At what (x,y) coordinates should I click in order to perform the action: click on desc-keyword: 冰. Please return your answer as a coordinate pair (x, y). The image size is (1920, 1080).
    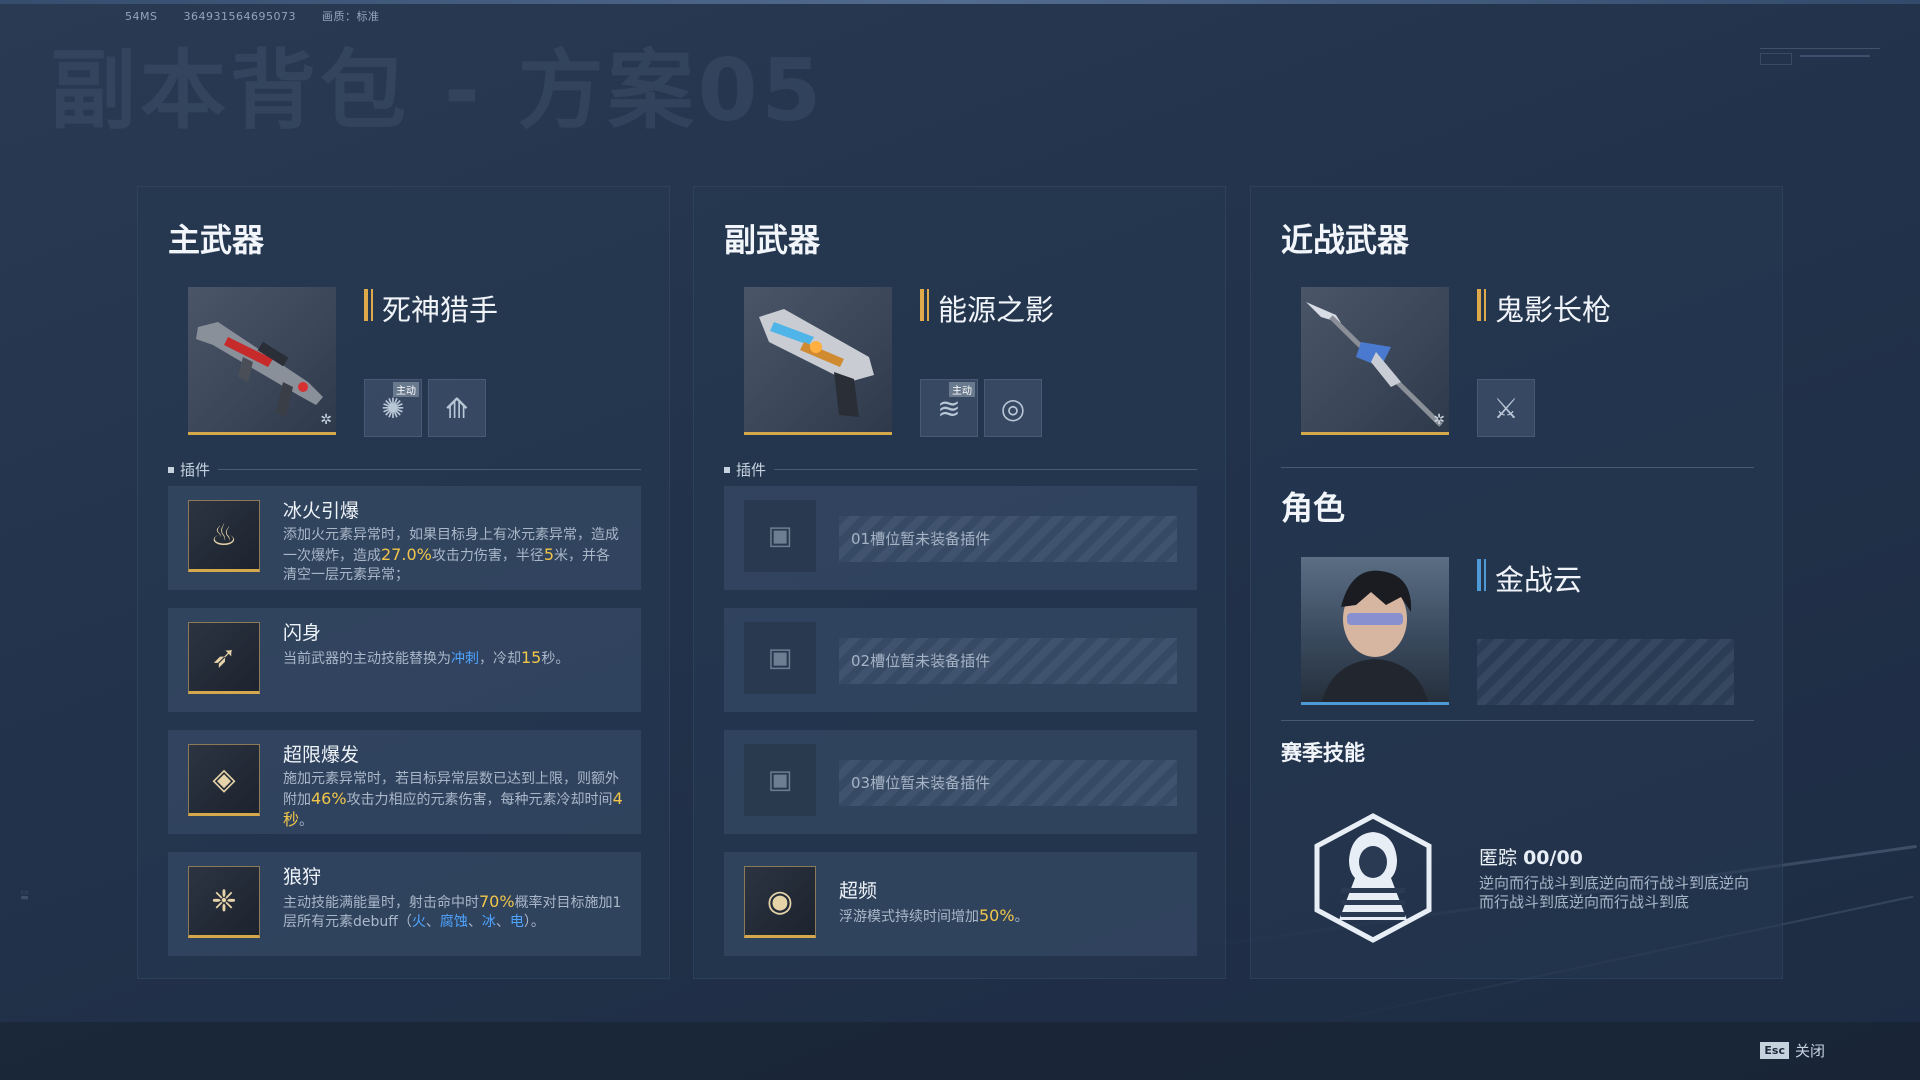
    Looking at the image, I should click on (488, 922).